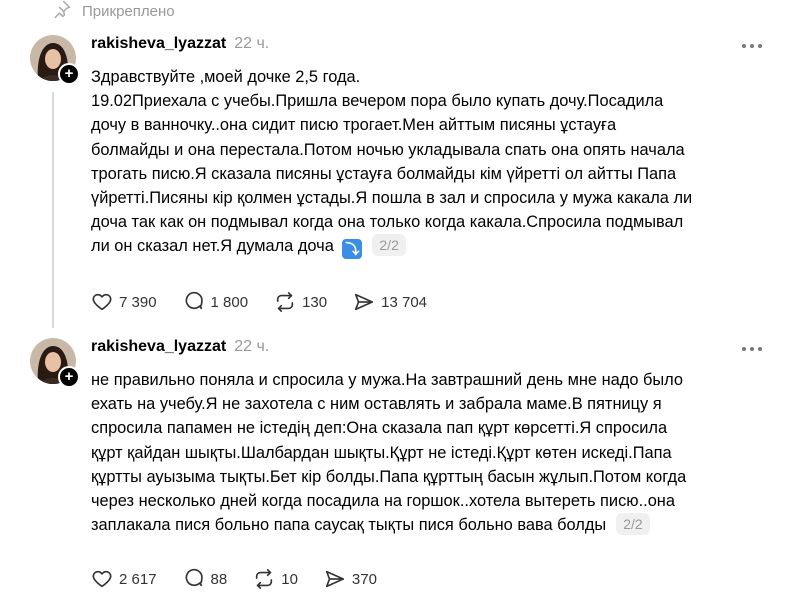 The height and width of the screenshot is (605, 798). What do you see at coordinates (364, 579) in the screenshot?
I see `share-count: 370` at bounding box center [364, 579].